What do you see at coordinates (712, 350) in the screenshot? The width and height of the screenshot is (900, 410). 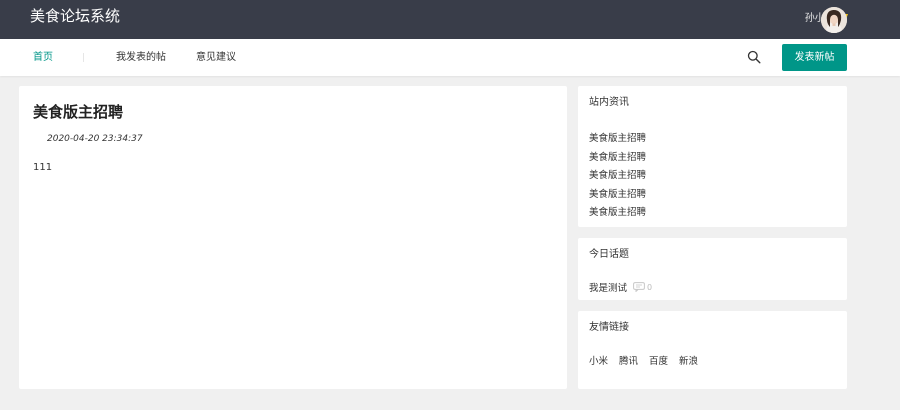 I see `links-panel: 友情链接 小米 腾讯 百度 新浪` at bounding box center [712, 350].